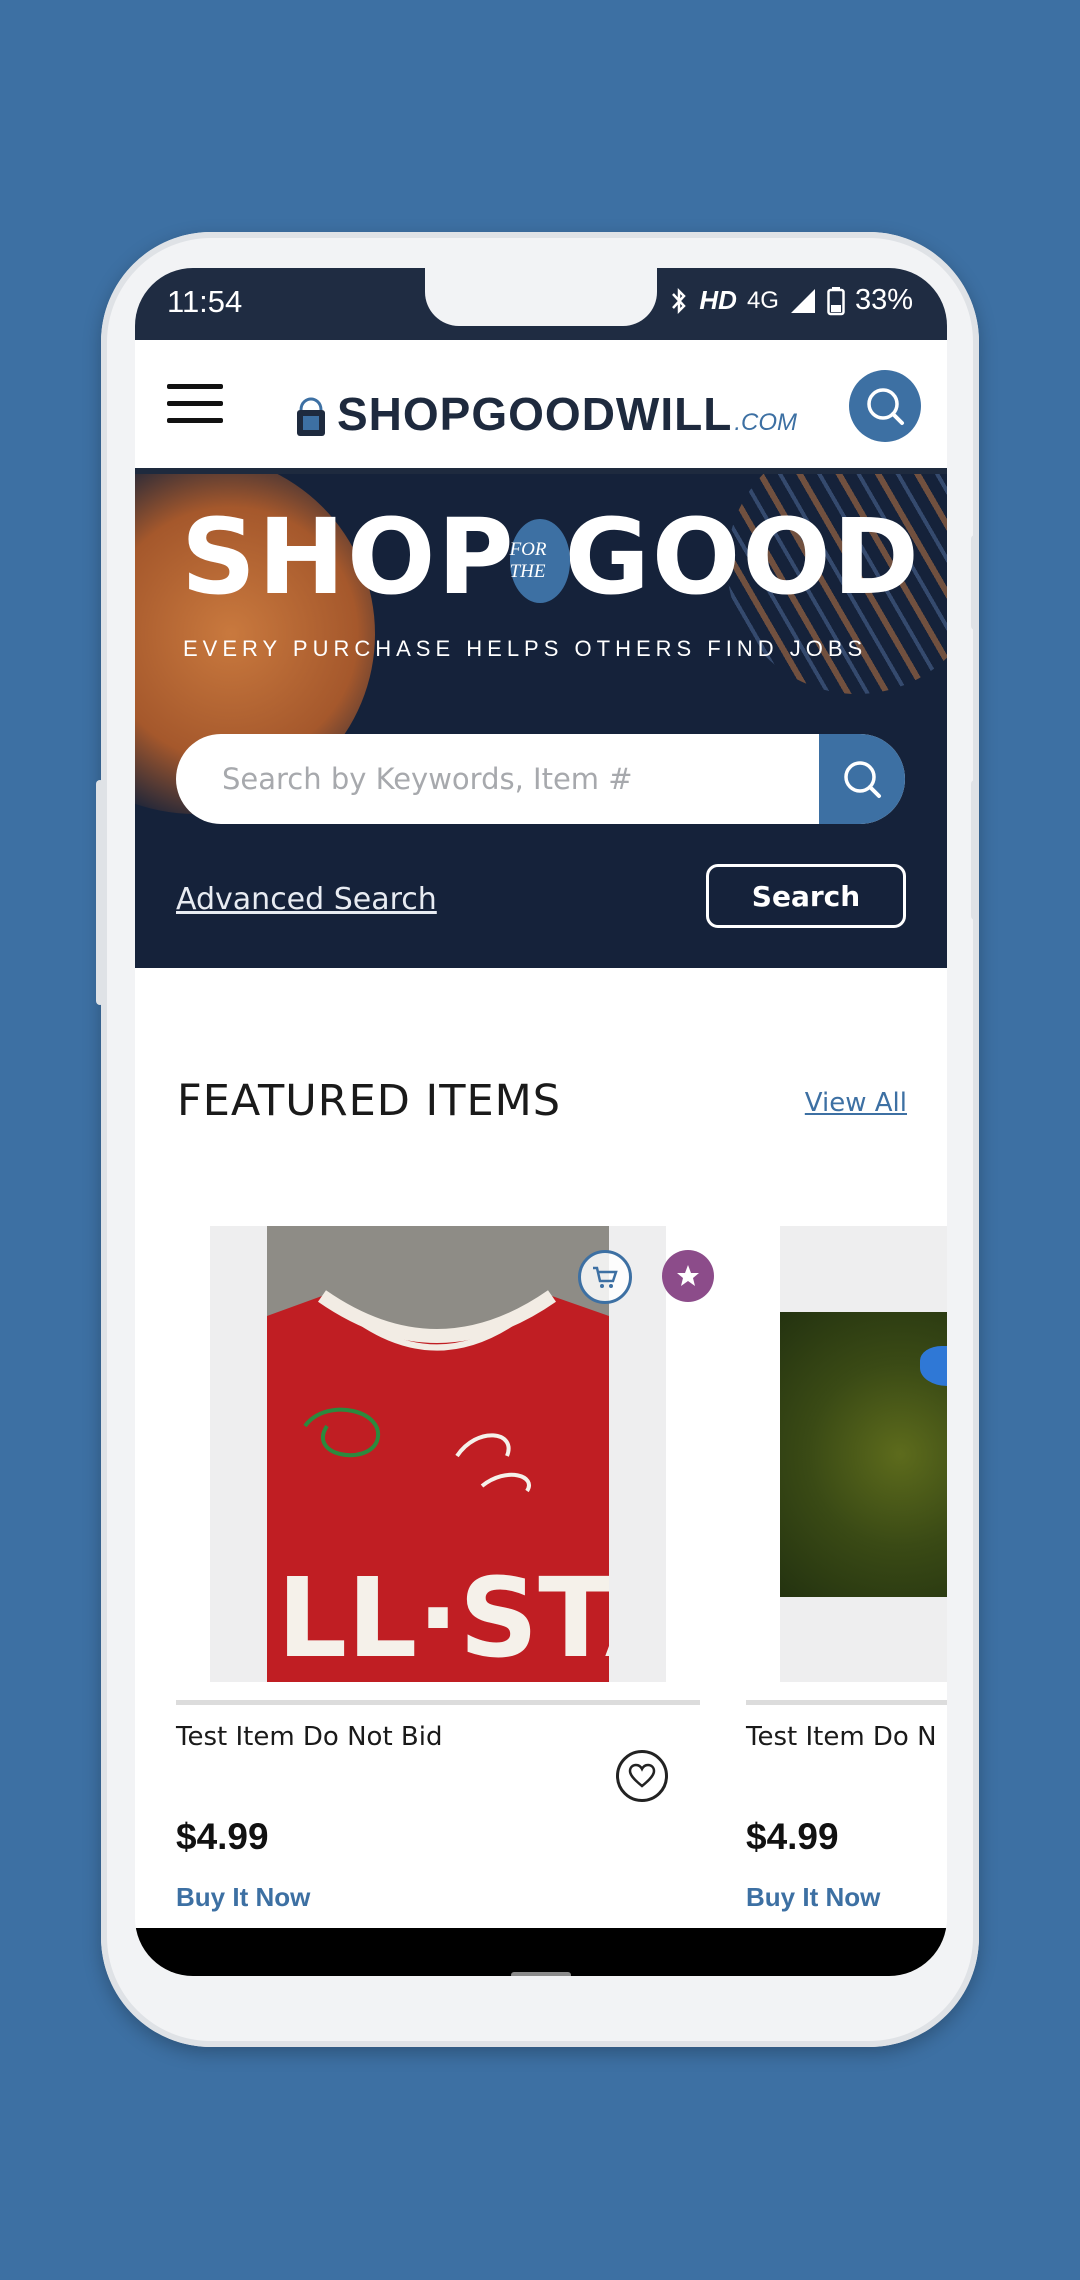 This screenshot has width=1080, height=2280. I want to click on shopping-bag-icon, so click(311, 416).